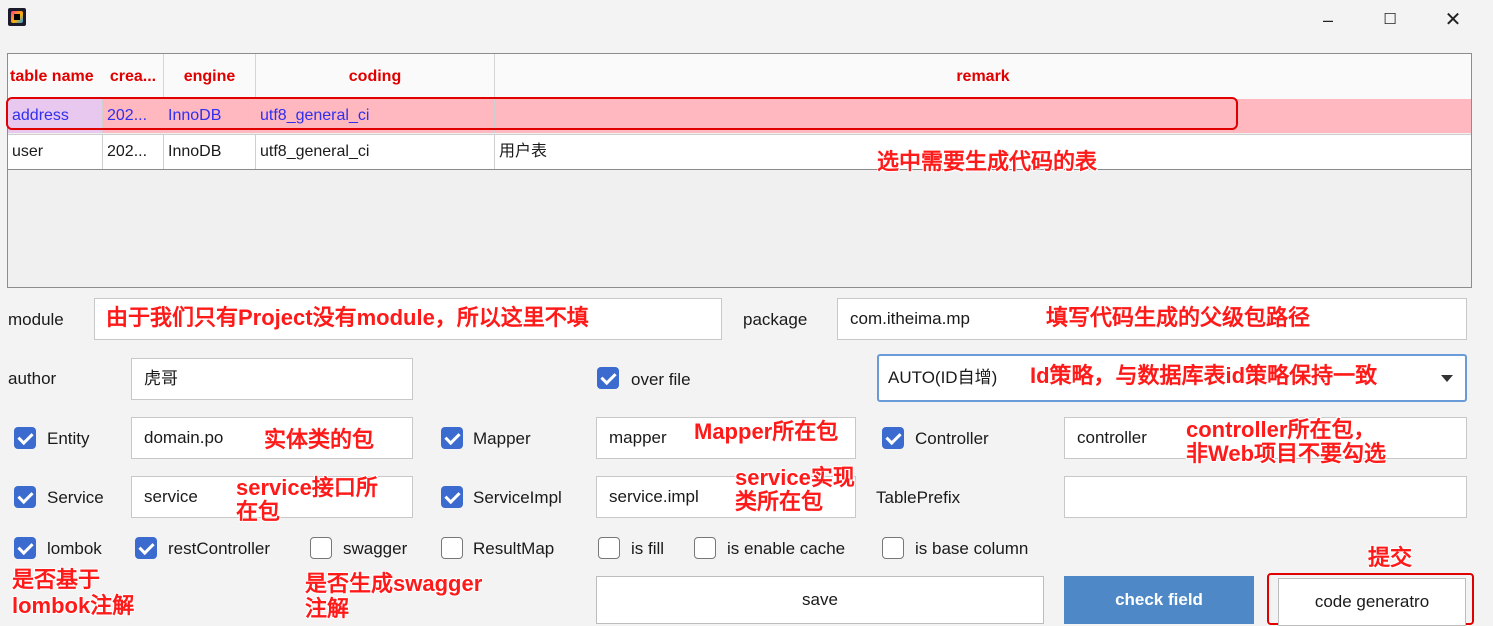 The image size is (1493, 626). I want to click on rest-controller-checkbox, so click(146, 548).